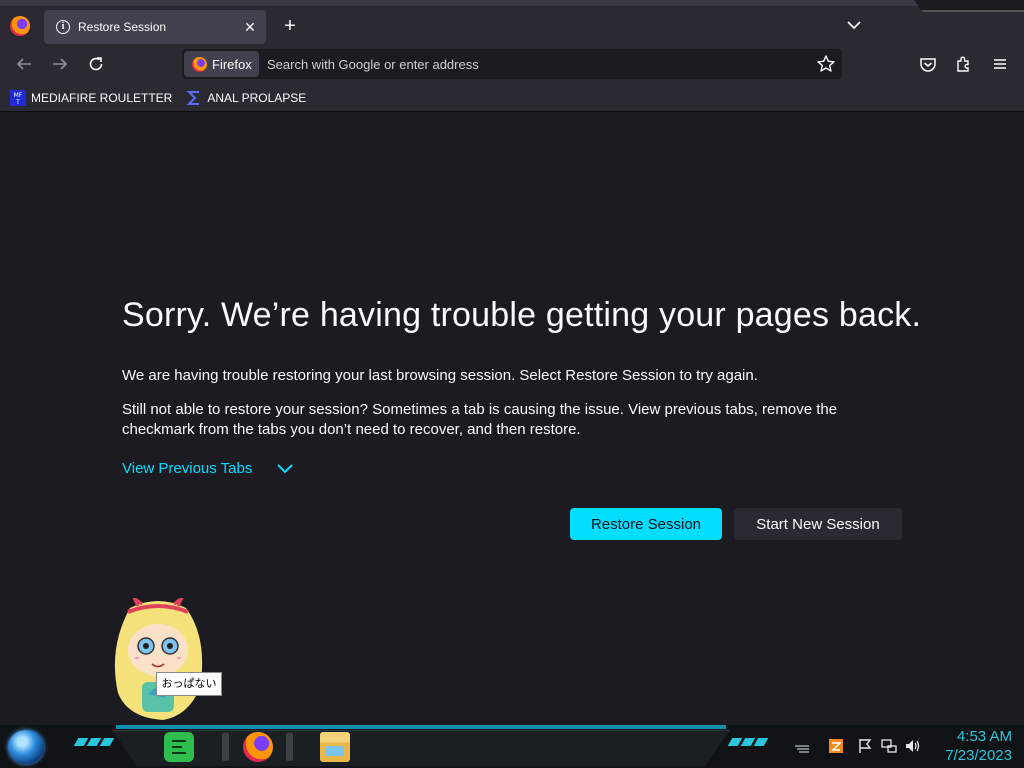 The width and height of the screenshot is (1024, 768). What do you see at coordinates (969, 6) in the screenshot?
I see `window-frame-decoration` at bounding box center [969, 6].